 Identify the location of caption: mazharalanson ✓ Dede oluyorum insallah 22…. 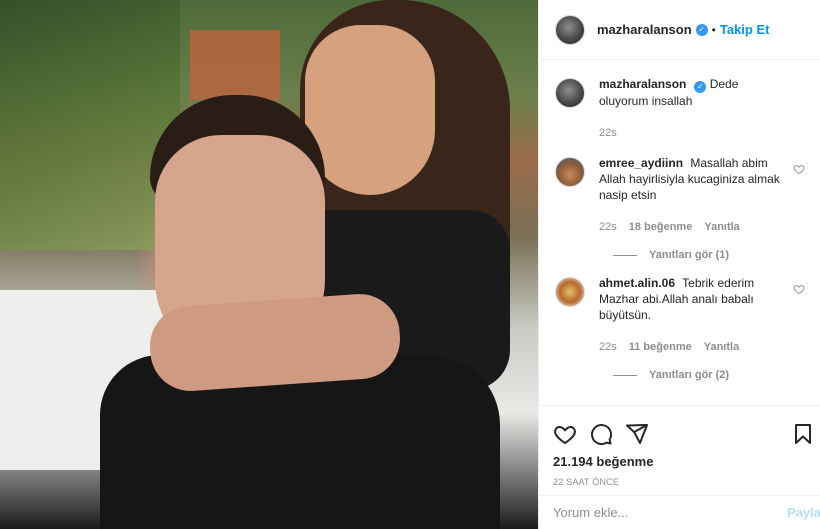
(680, 108).